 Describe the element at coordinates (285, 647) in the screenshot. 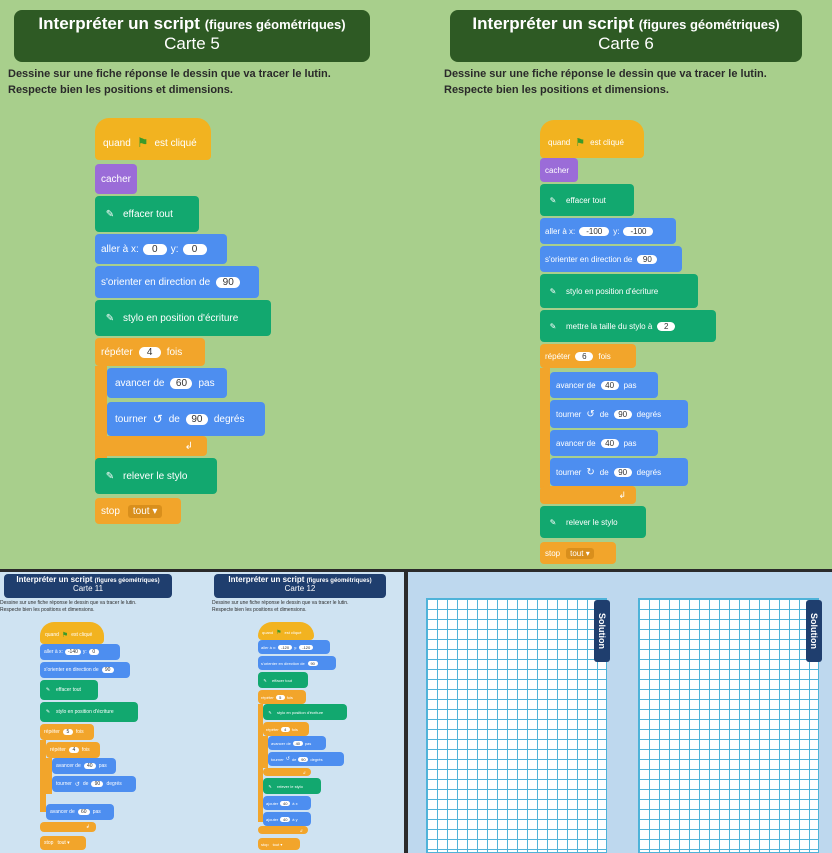

I see `x-input: -120` at that location.